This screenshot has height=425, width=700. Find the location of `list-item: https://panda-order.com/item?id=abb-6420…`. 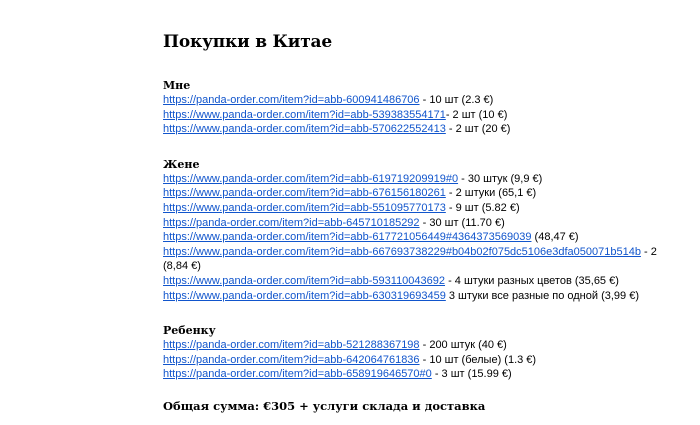

list-item: https://panda-order.com/item?id=abb-6420… is located at coordinates (413, 360).